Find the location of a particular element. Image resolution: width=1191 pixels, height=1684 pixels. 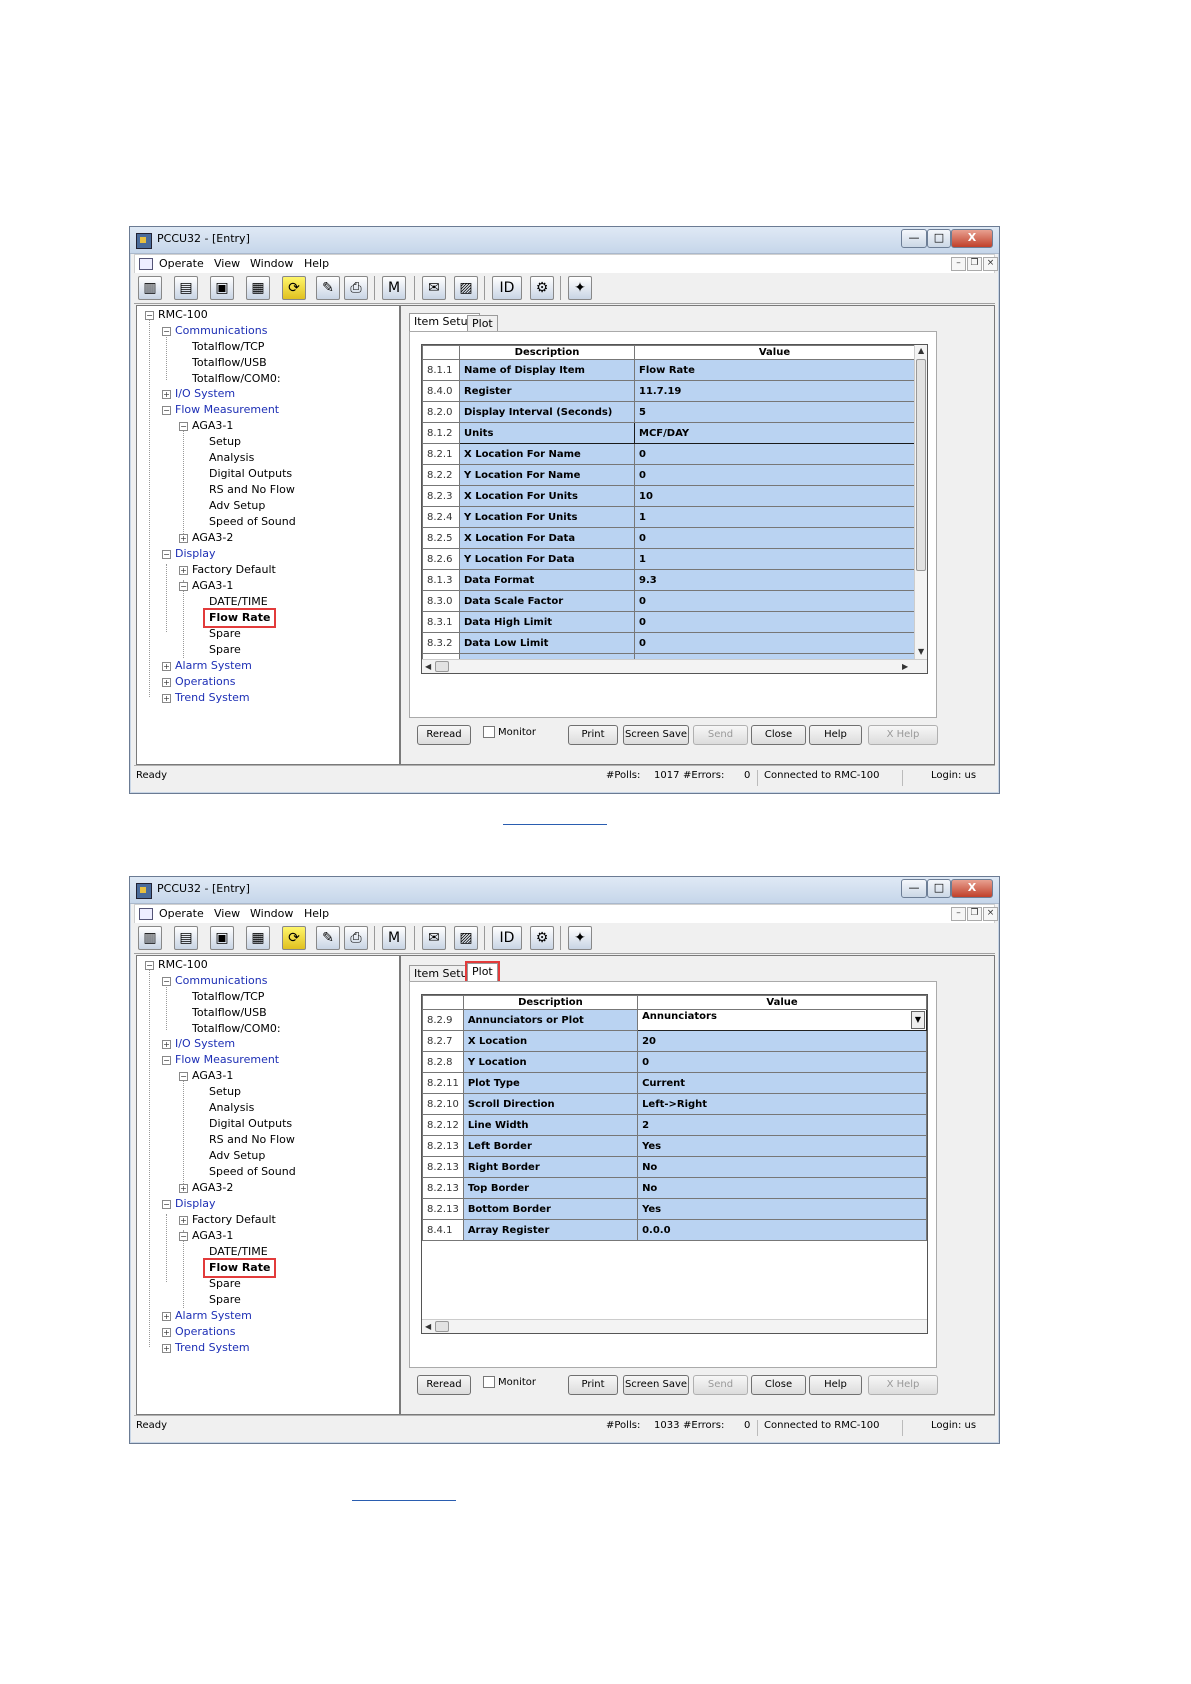

table-row: 8.3.0 Data Scale Factor 0 is located at coordinates (668, 601).